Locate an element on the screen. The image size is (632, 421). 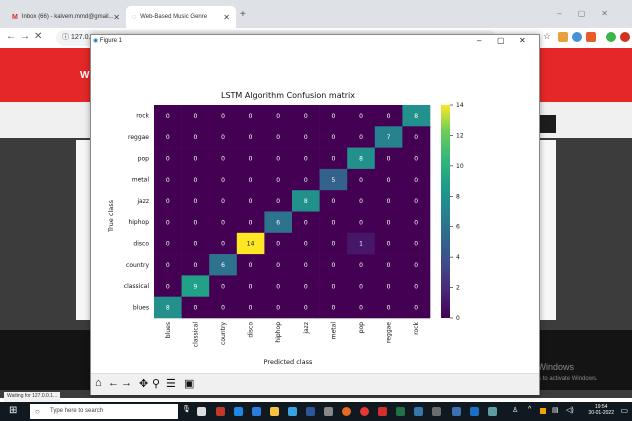
star-icon: ☆ is located at coordinates (547, 36).